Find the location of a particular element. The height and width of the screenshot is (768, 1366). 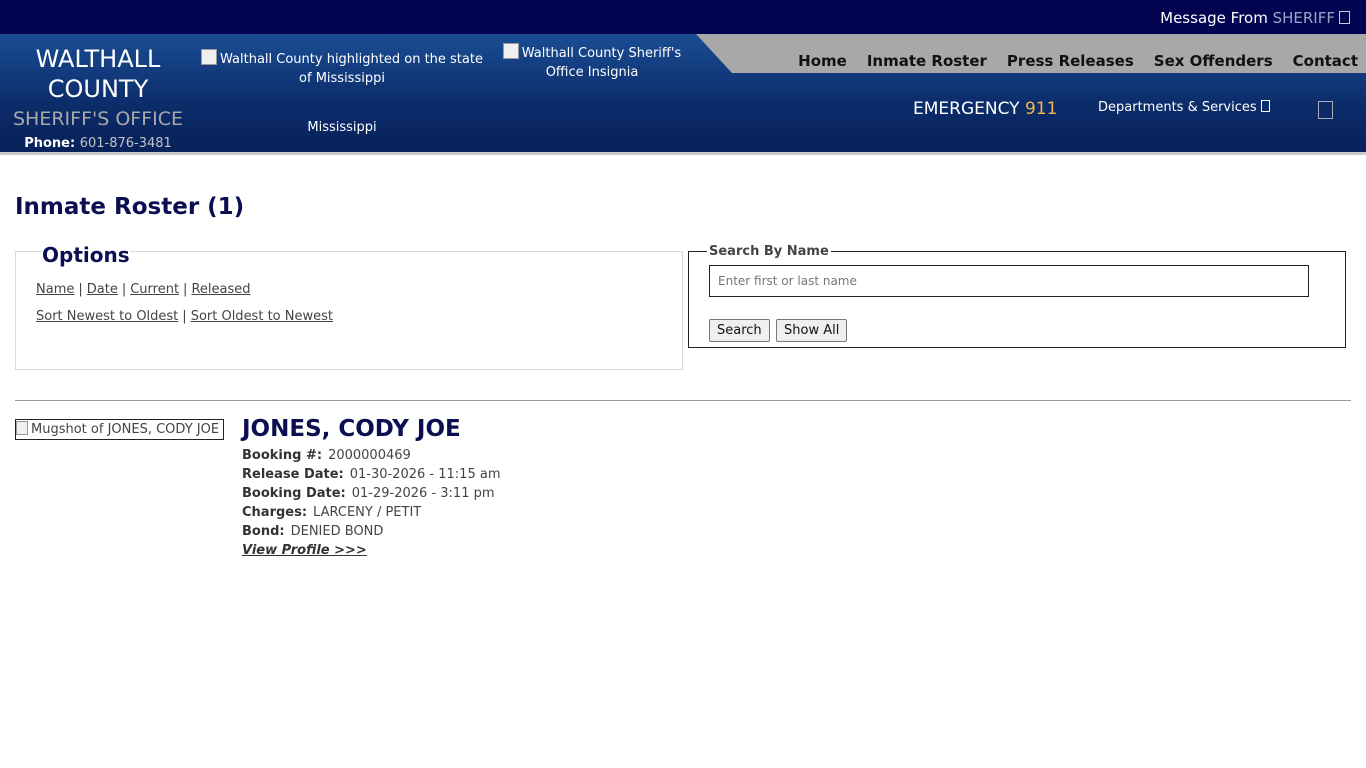

sort-oldest-link: Sort Oldest to Newest is located at coordinates (262, 316).